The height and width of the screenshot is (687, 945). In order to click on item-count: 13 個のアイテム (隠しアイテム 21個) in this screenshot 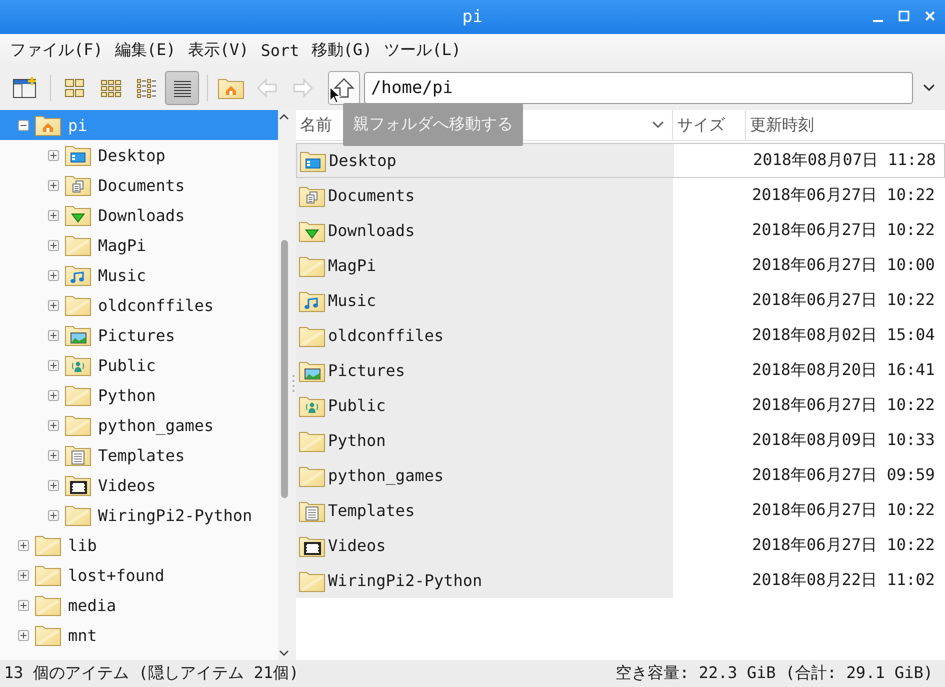, I will do `click(151, 673)`.